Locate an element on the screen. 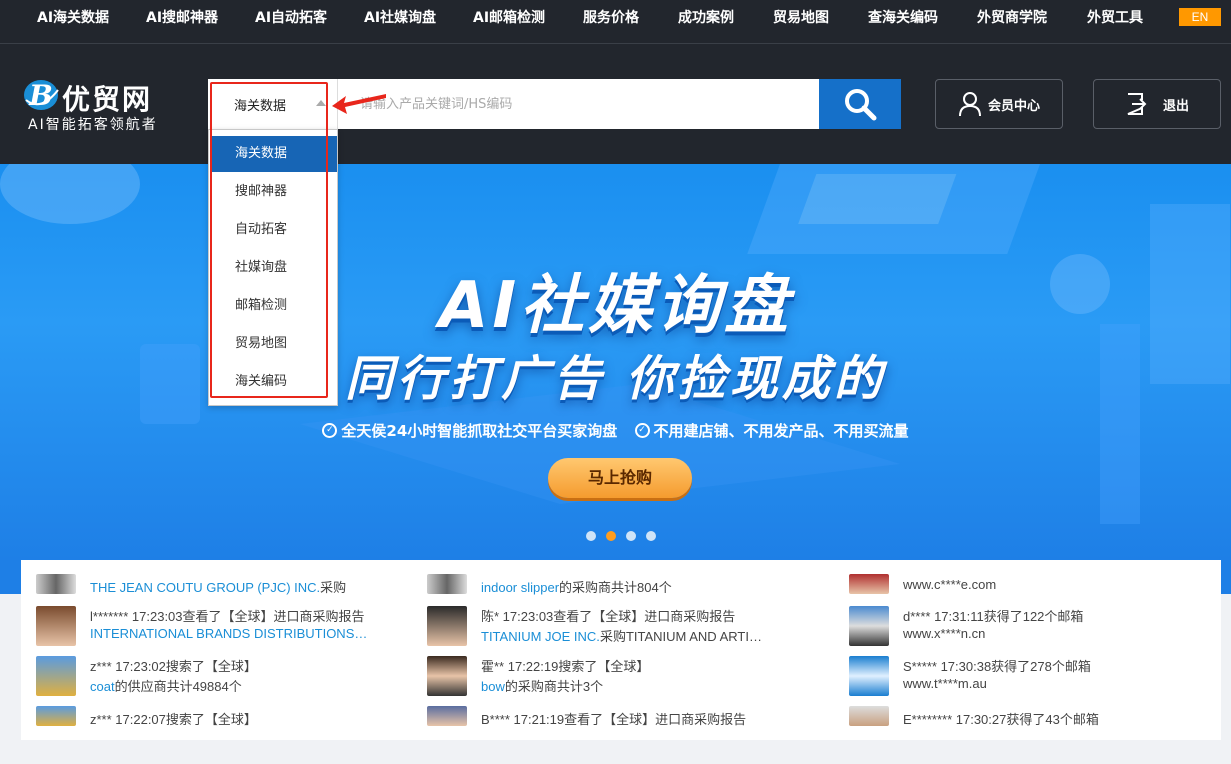 This screenshot has width=1231, height=764. caret-up-icon is located at coordinates (321, 103).